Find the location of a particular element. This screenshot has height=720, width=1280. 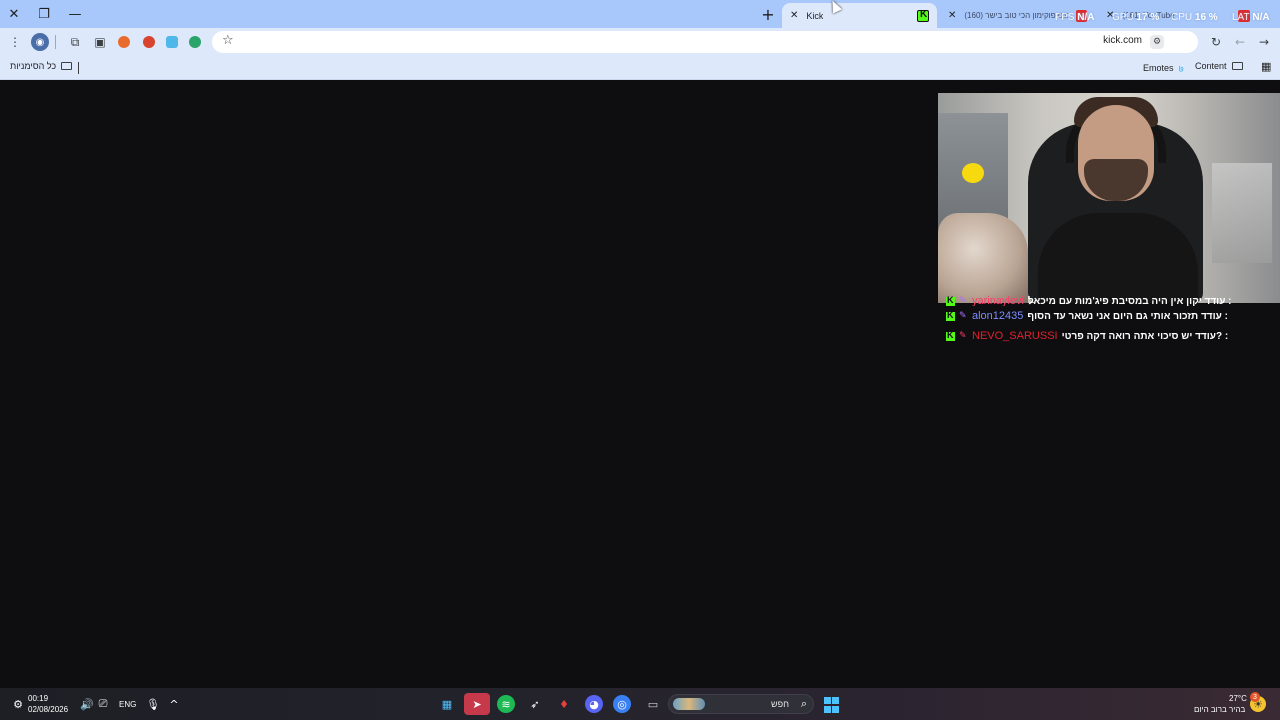

close-window-button: ✕ is located at coordinates (14, 14).